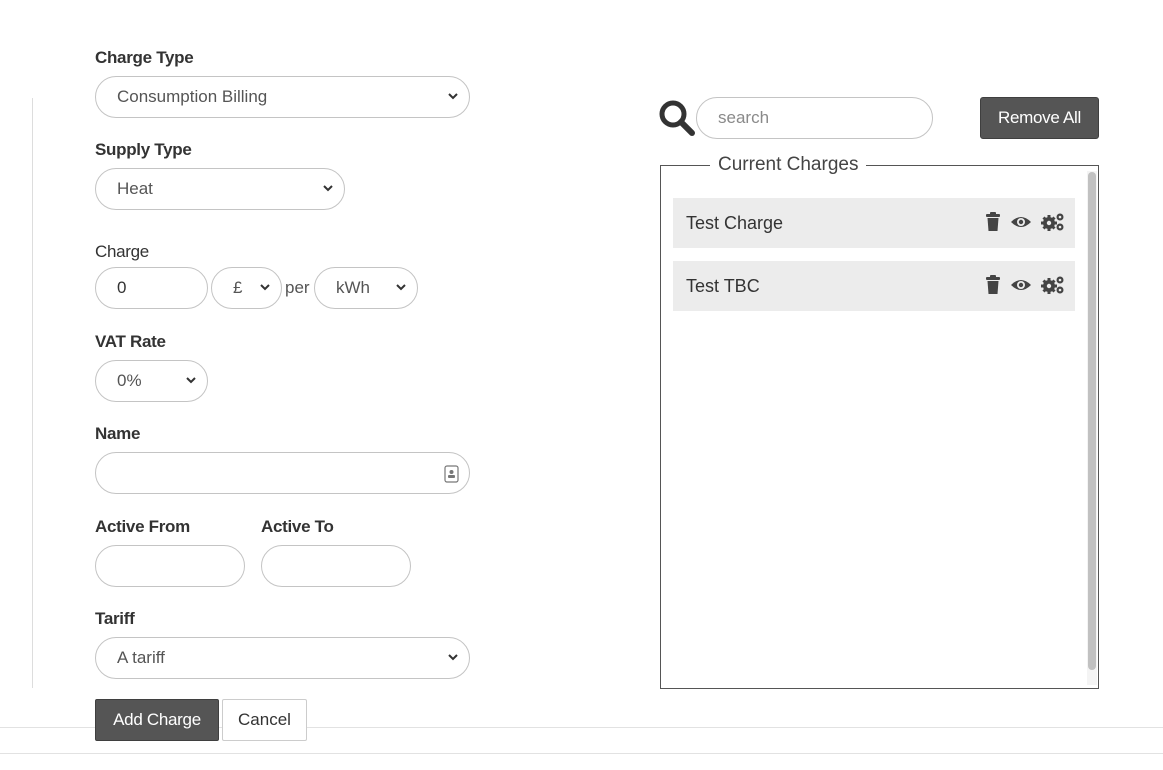 The image size is (1163, 770). Describe the element at coordinates (264, 720) in the screenshot. I see `cancel-button: Cancel` at that location.